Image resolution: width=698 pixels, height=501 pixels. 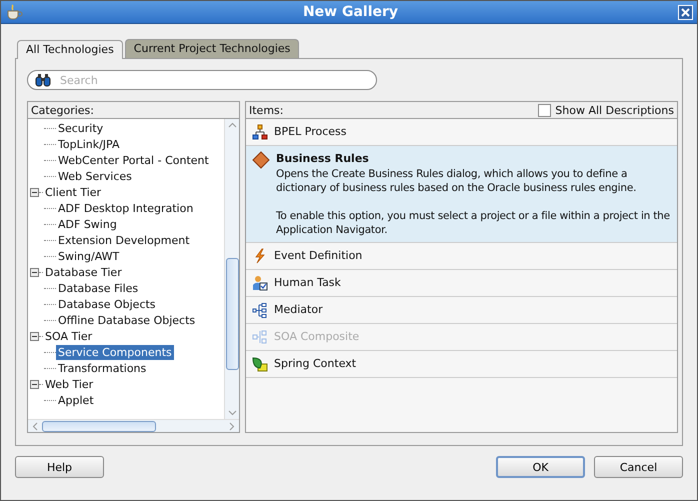 What do you see at coordinates (261, 160) in the screenshot?
I see `diamond-icon` at bounding box center [261, 160].